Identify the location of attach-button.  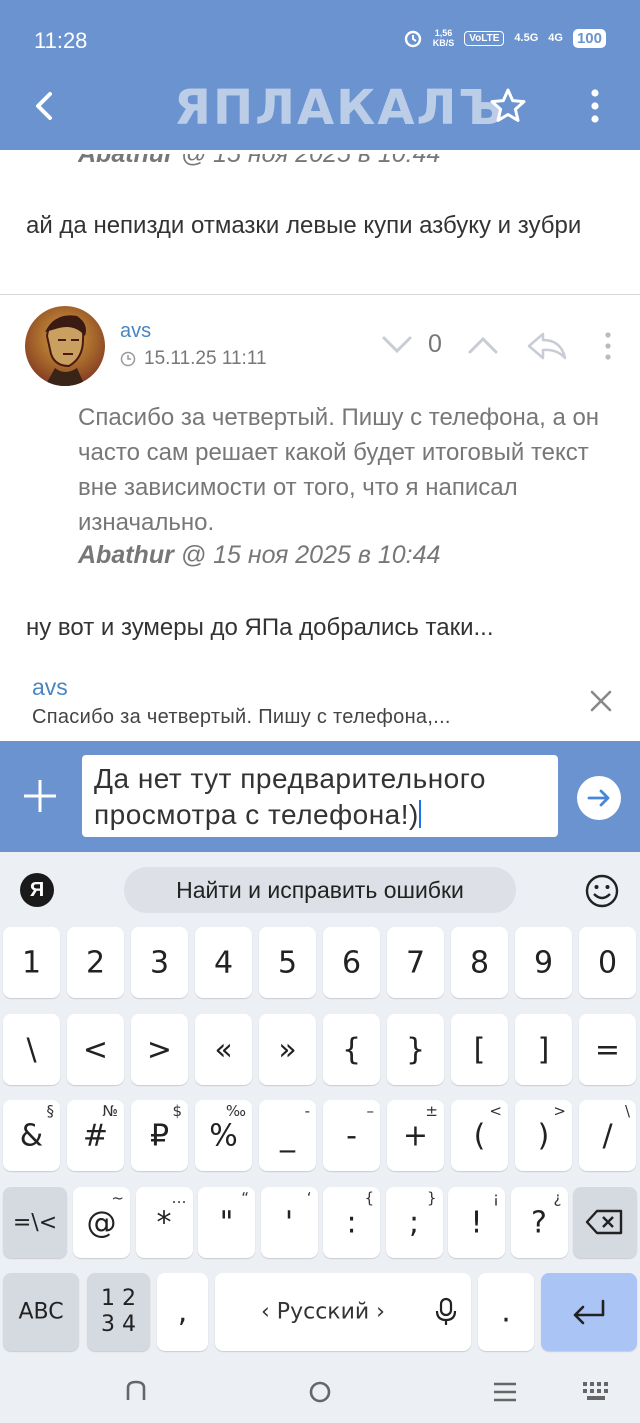
(40, 796).